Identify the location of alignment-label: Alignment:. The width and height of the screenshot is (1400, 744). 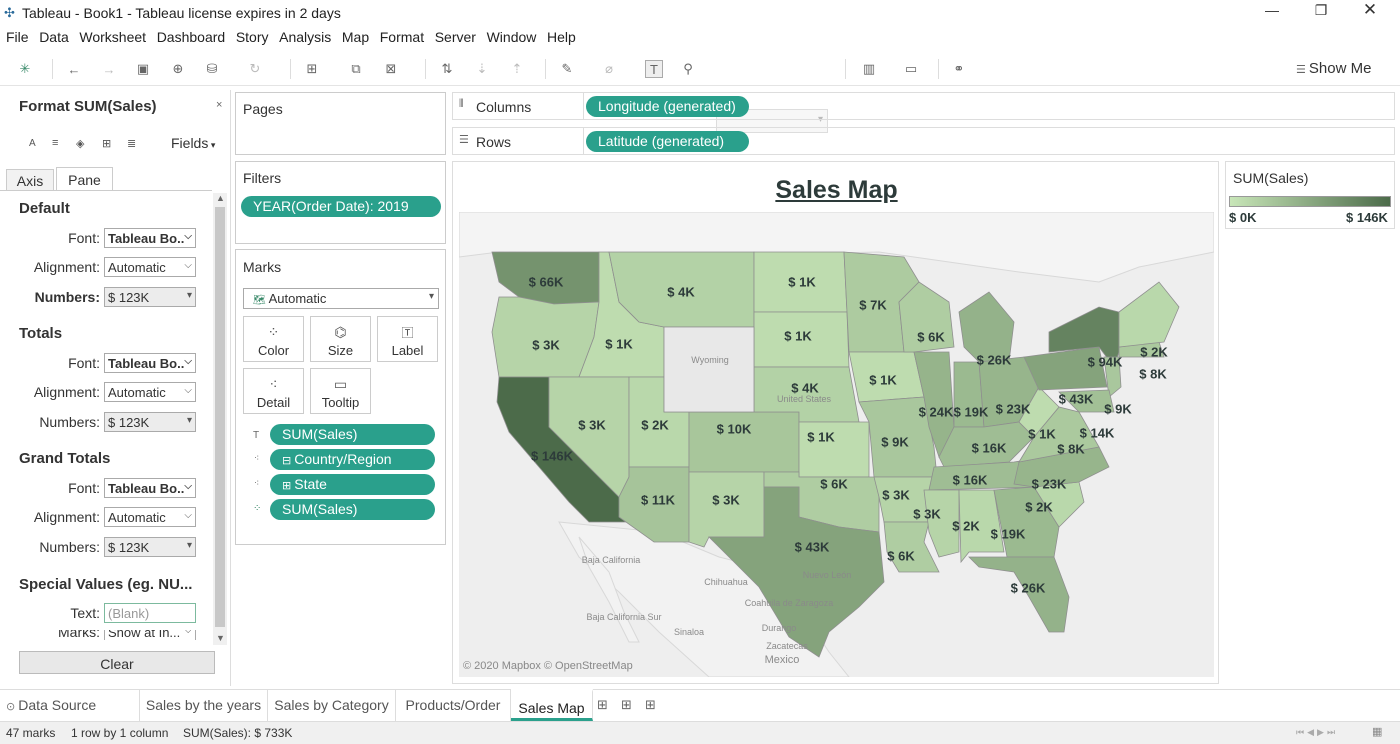
(66, 267).